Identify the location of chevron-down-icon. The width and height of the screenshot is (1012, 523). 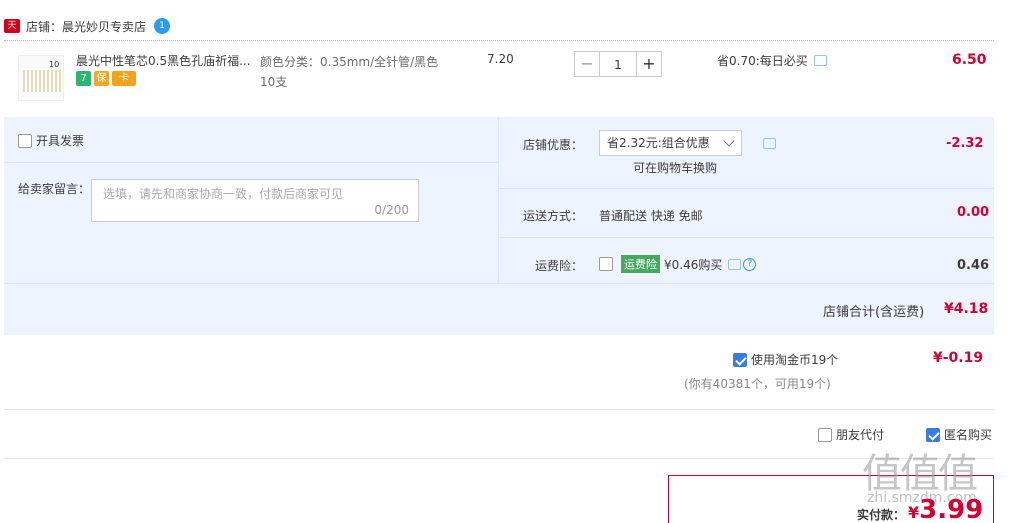
(729, 141).